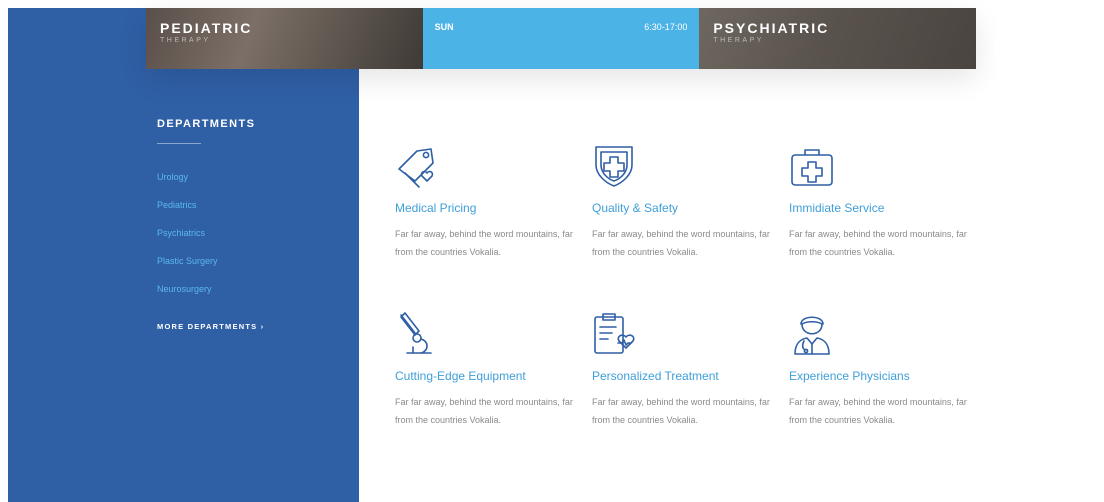  Describe the element at coordinates (812, 166) in the screenshot. I see `medical-kit-icon` at that location.